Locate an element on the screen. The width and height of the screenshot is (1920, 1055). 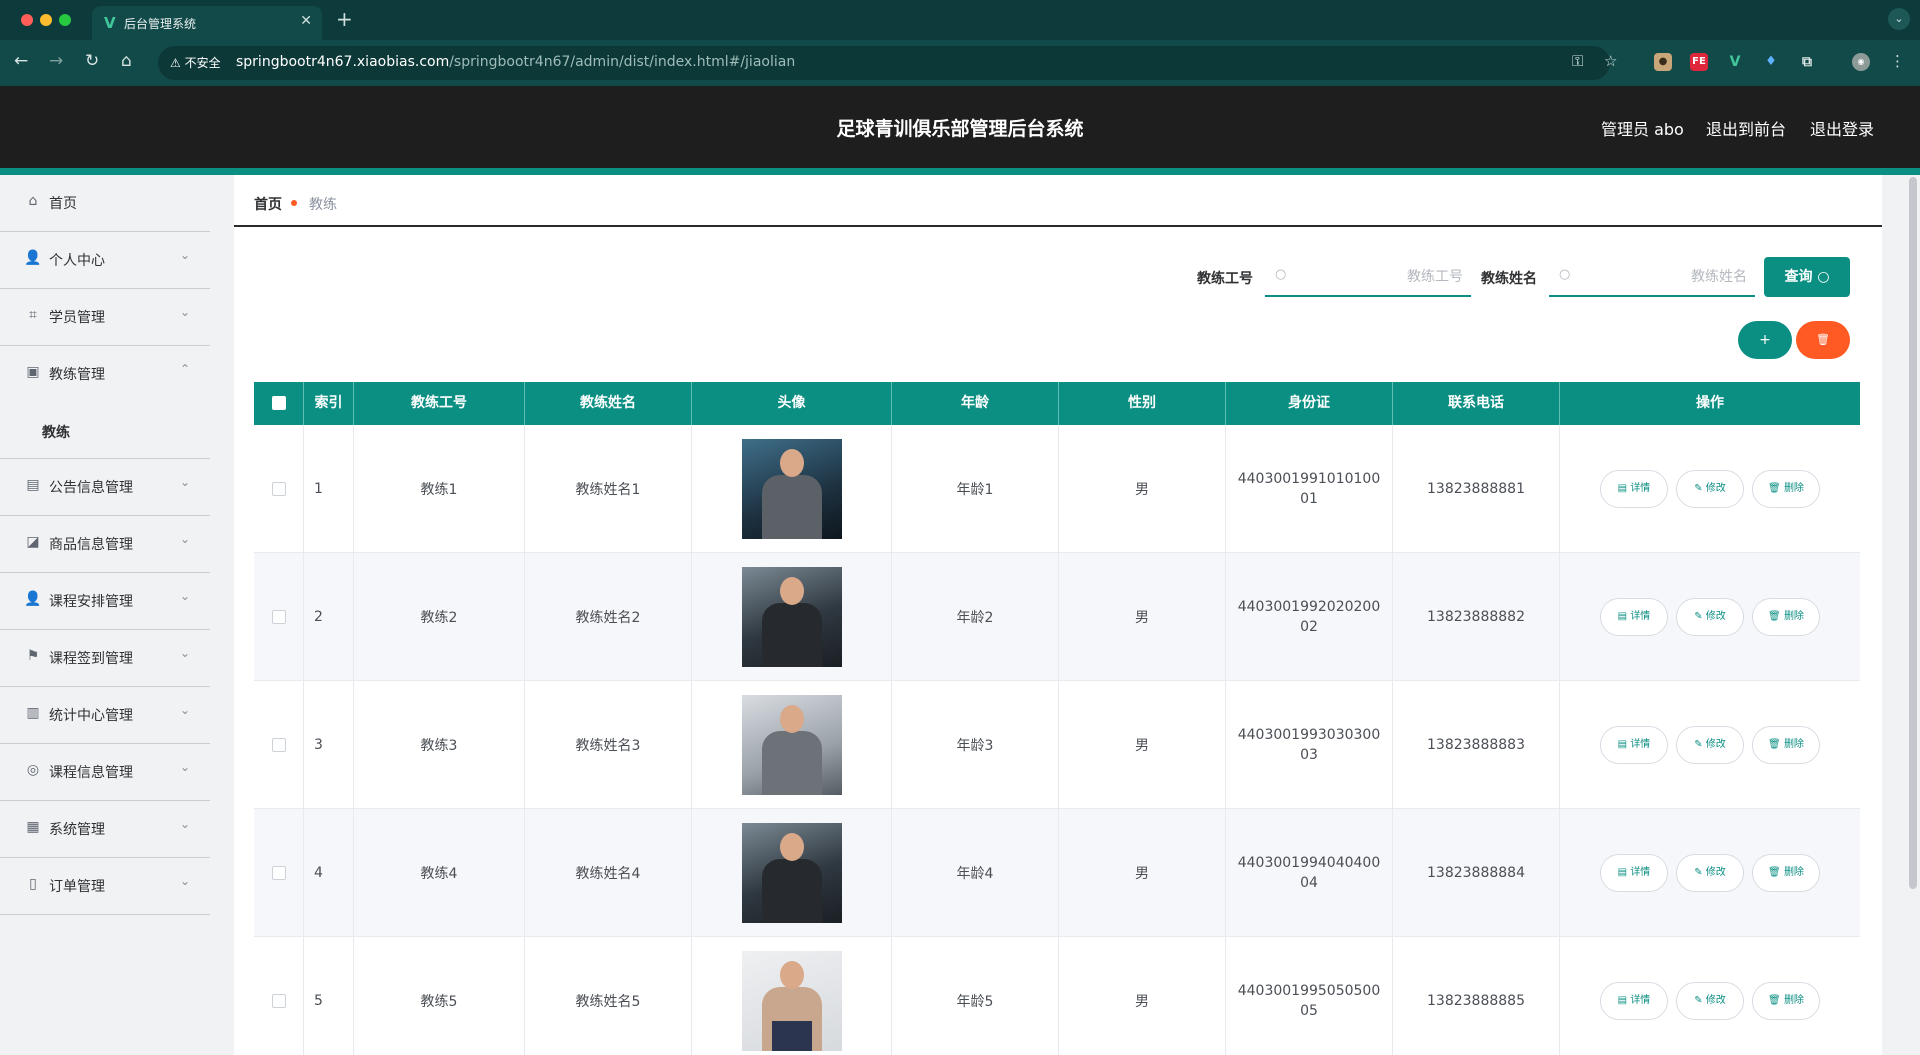
insecure-badge: ⚠ 不安全 is located at coordinates (195, 63).